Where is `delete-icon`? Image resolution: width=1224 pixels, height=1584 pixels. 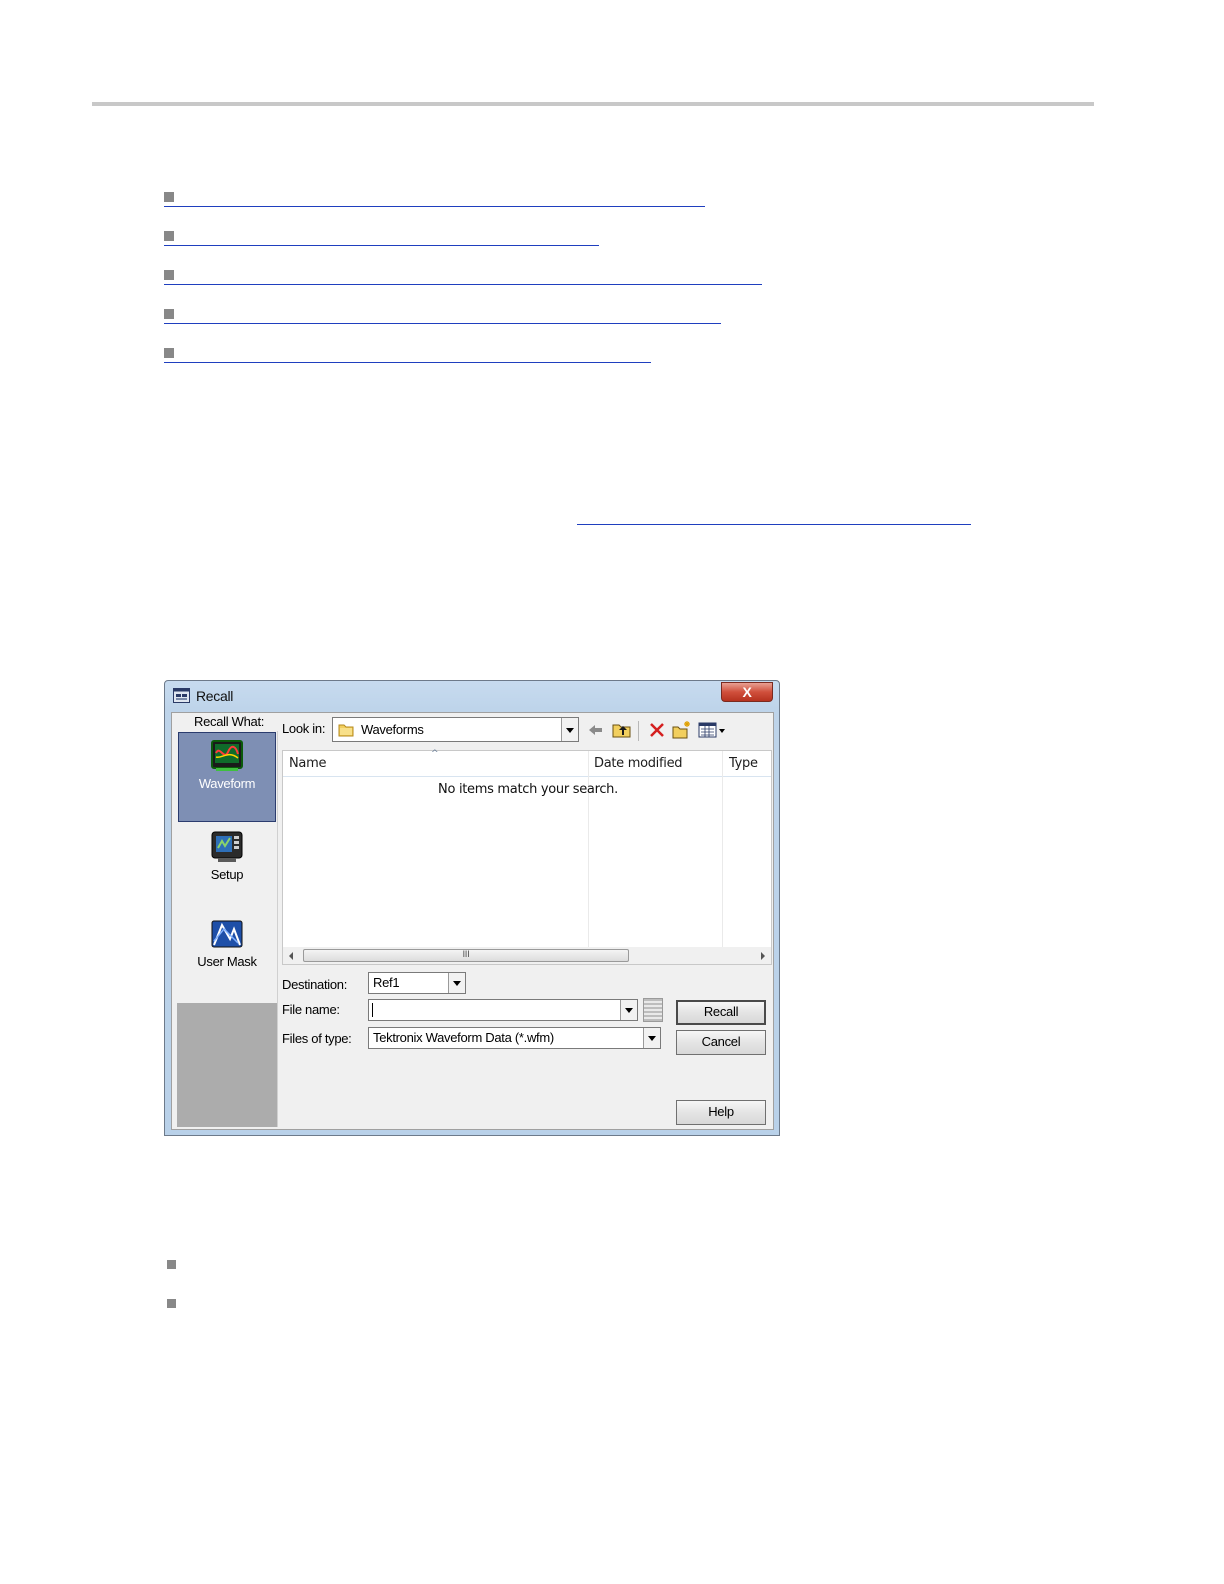 delete-icon is located at coordinates (657, 730).